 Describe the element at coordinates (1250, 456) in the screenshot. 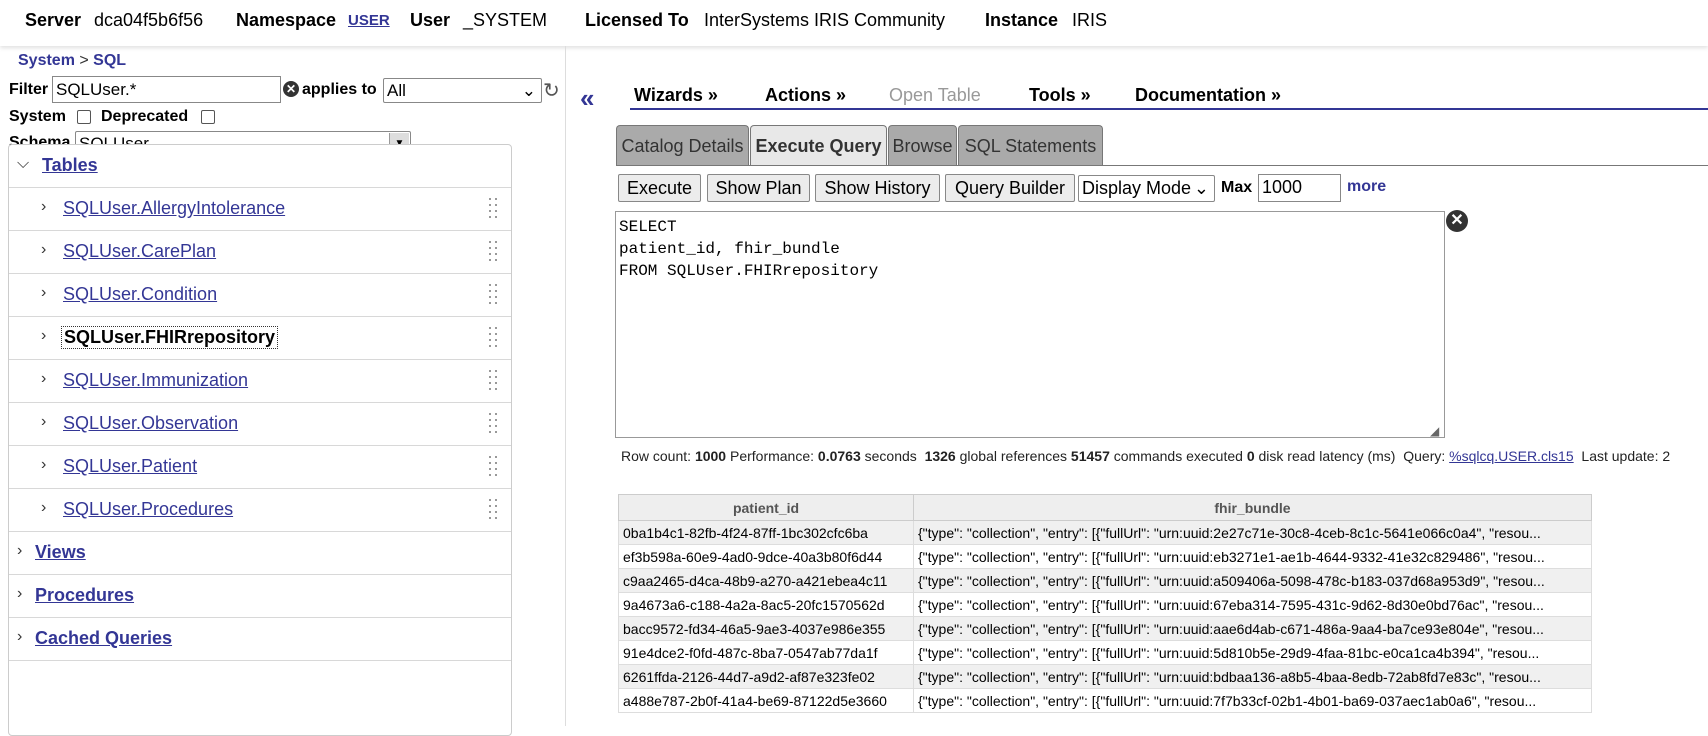

I see `disk-latency-value: 0` at that location.